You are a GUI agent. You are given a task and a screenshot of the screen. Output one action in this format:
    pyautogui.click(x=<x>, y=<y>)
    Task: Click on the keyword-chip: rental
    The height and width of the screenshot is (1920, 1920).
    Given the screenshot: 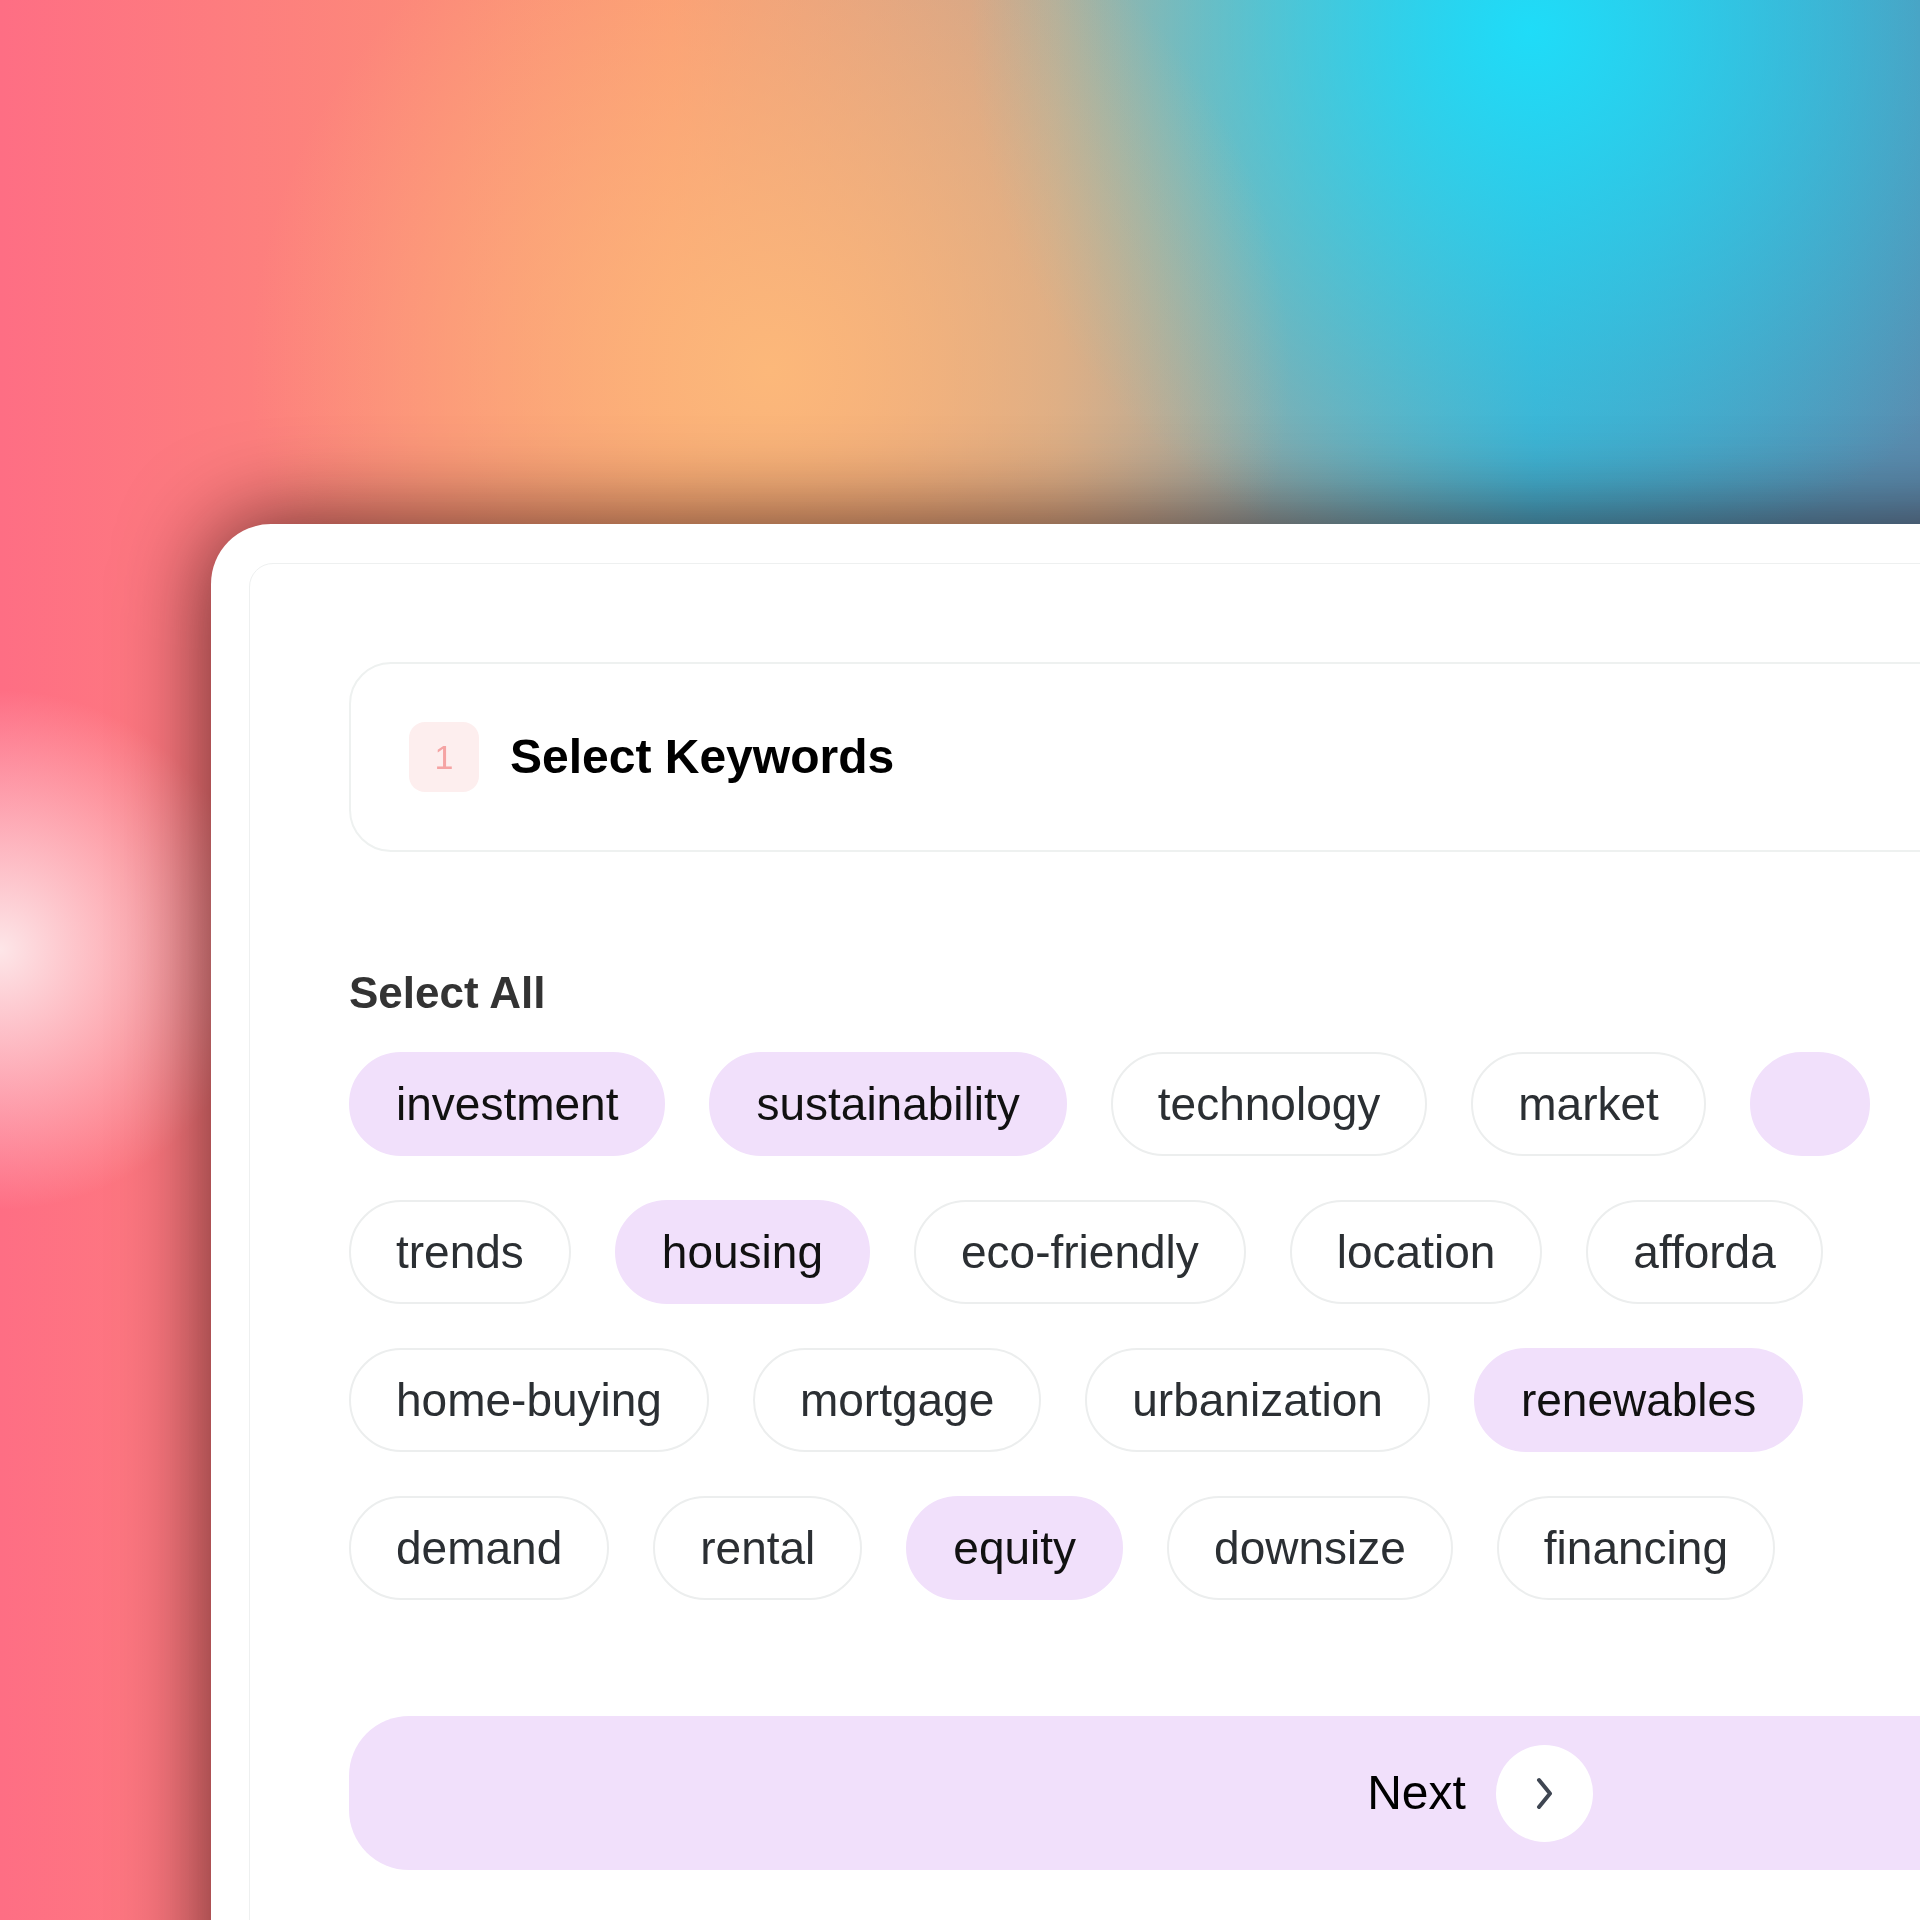 What is the action you would take?
    pyautogui.click(x=758, y=1548)
    